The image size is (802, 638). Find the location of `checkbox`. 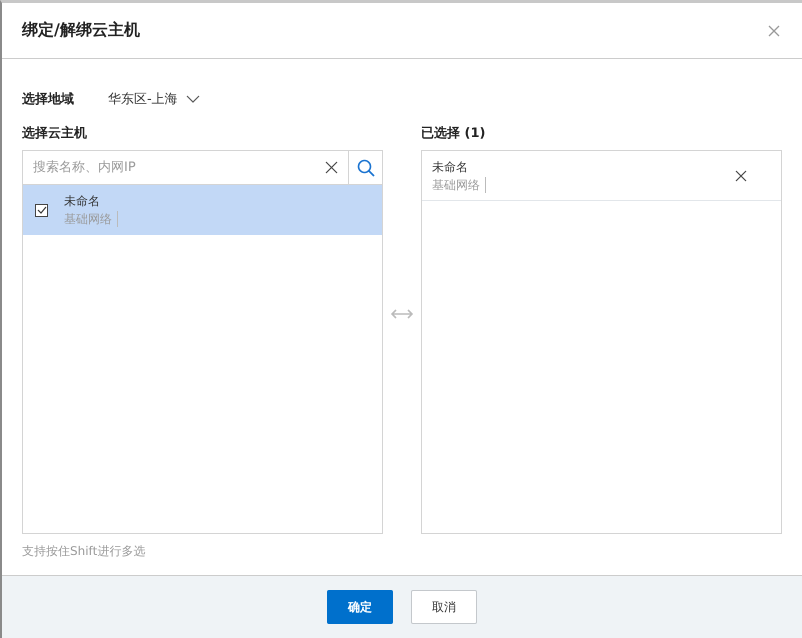

checkbox is located at coordinates (41, 210).